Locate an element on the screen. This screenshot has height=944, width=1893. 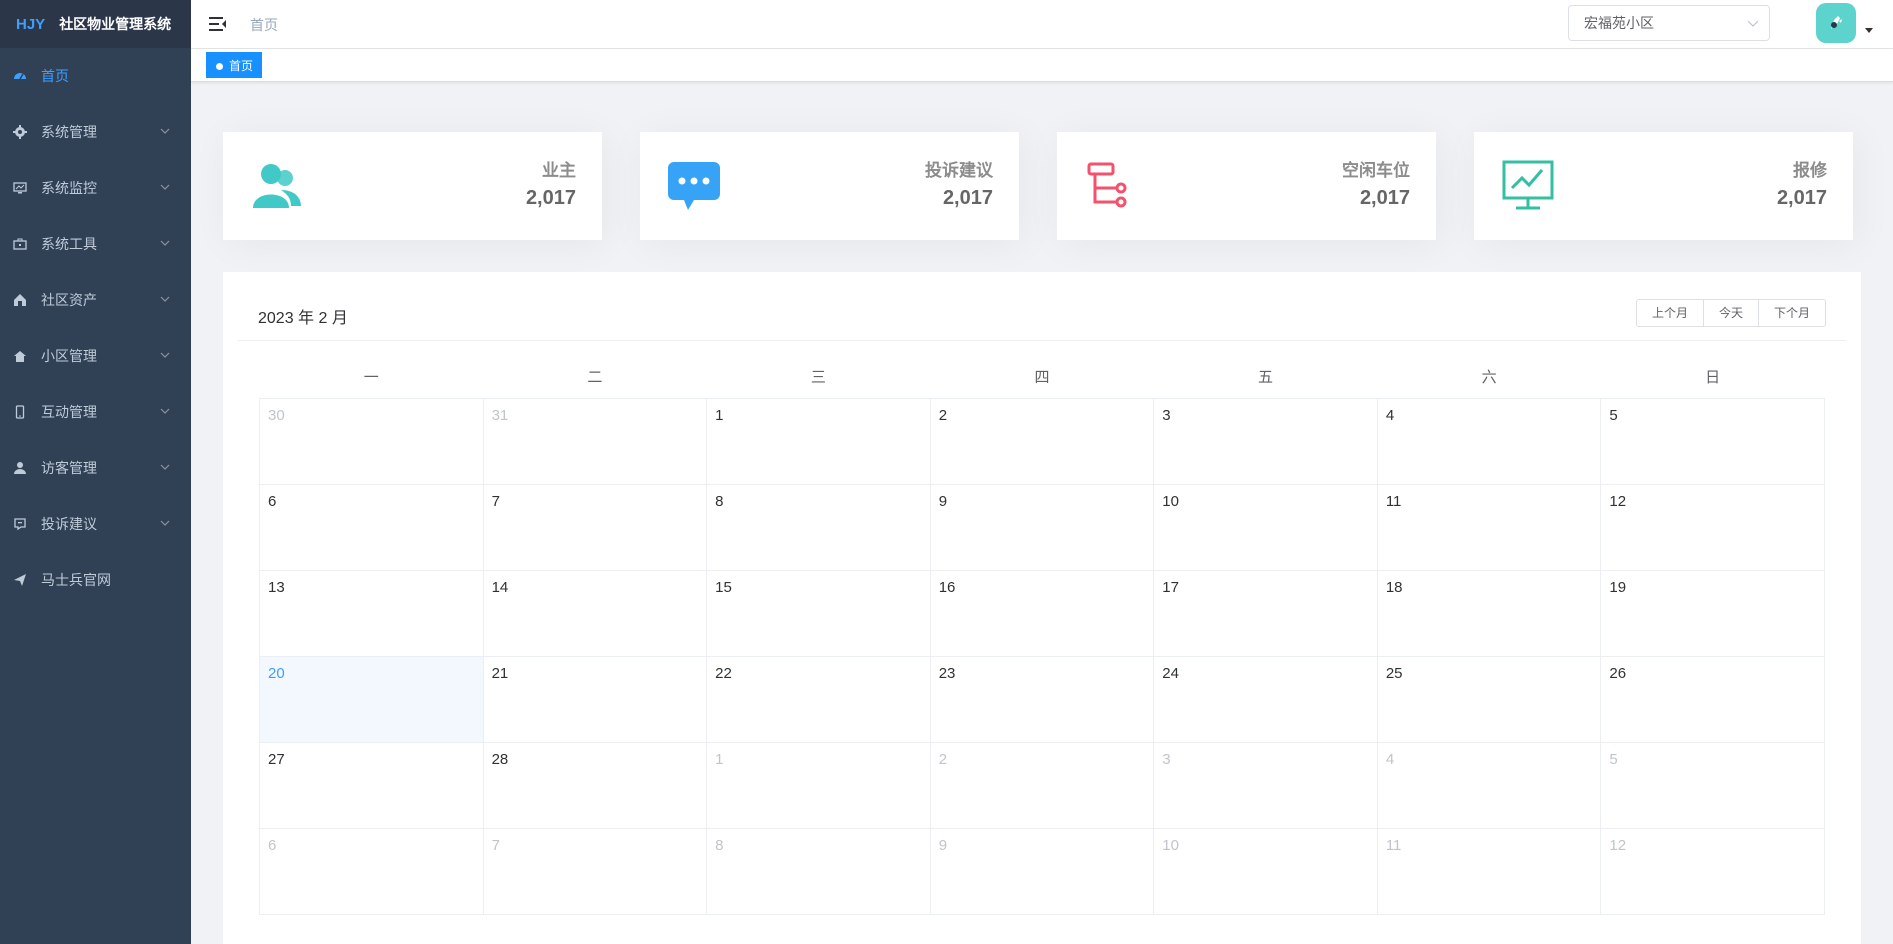
sidebar-item-label: 系统监控 is located at coordinates (69, 188).